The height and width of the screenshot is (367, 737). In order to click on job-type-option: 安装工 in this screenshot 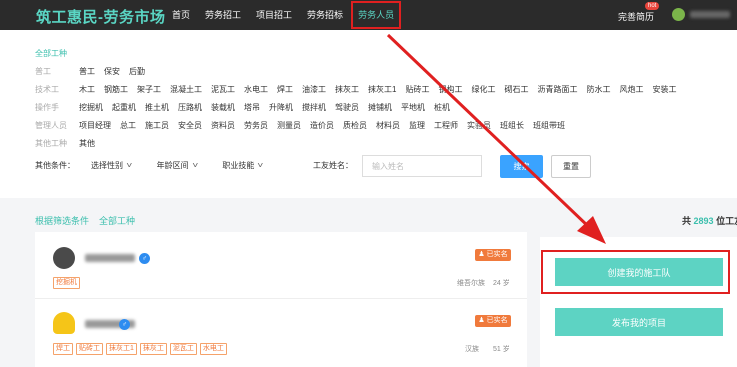, I will do `click(664, 89)`.